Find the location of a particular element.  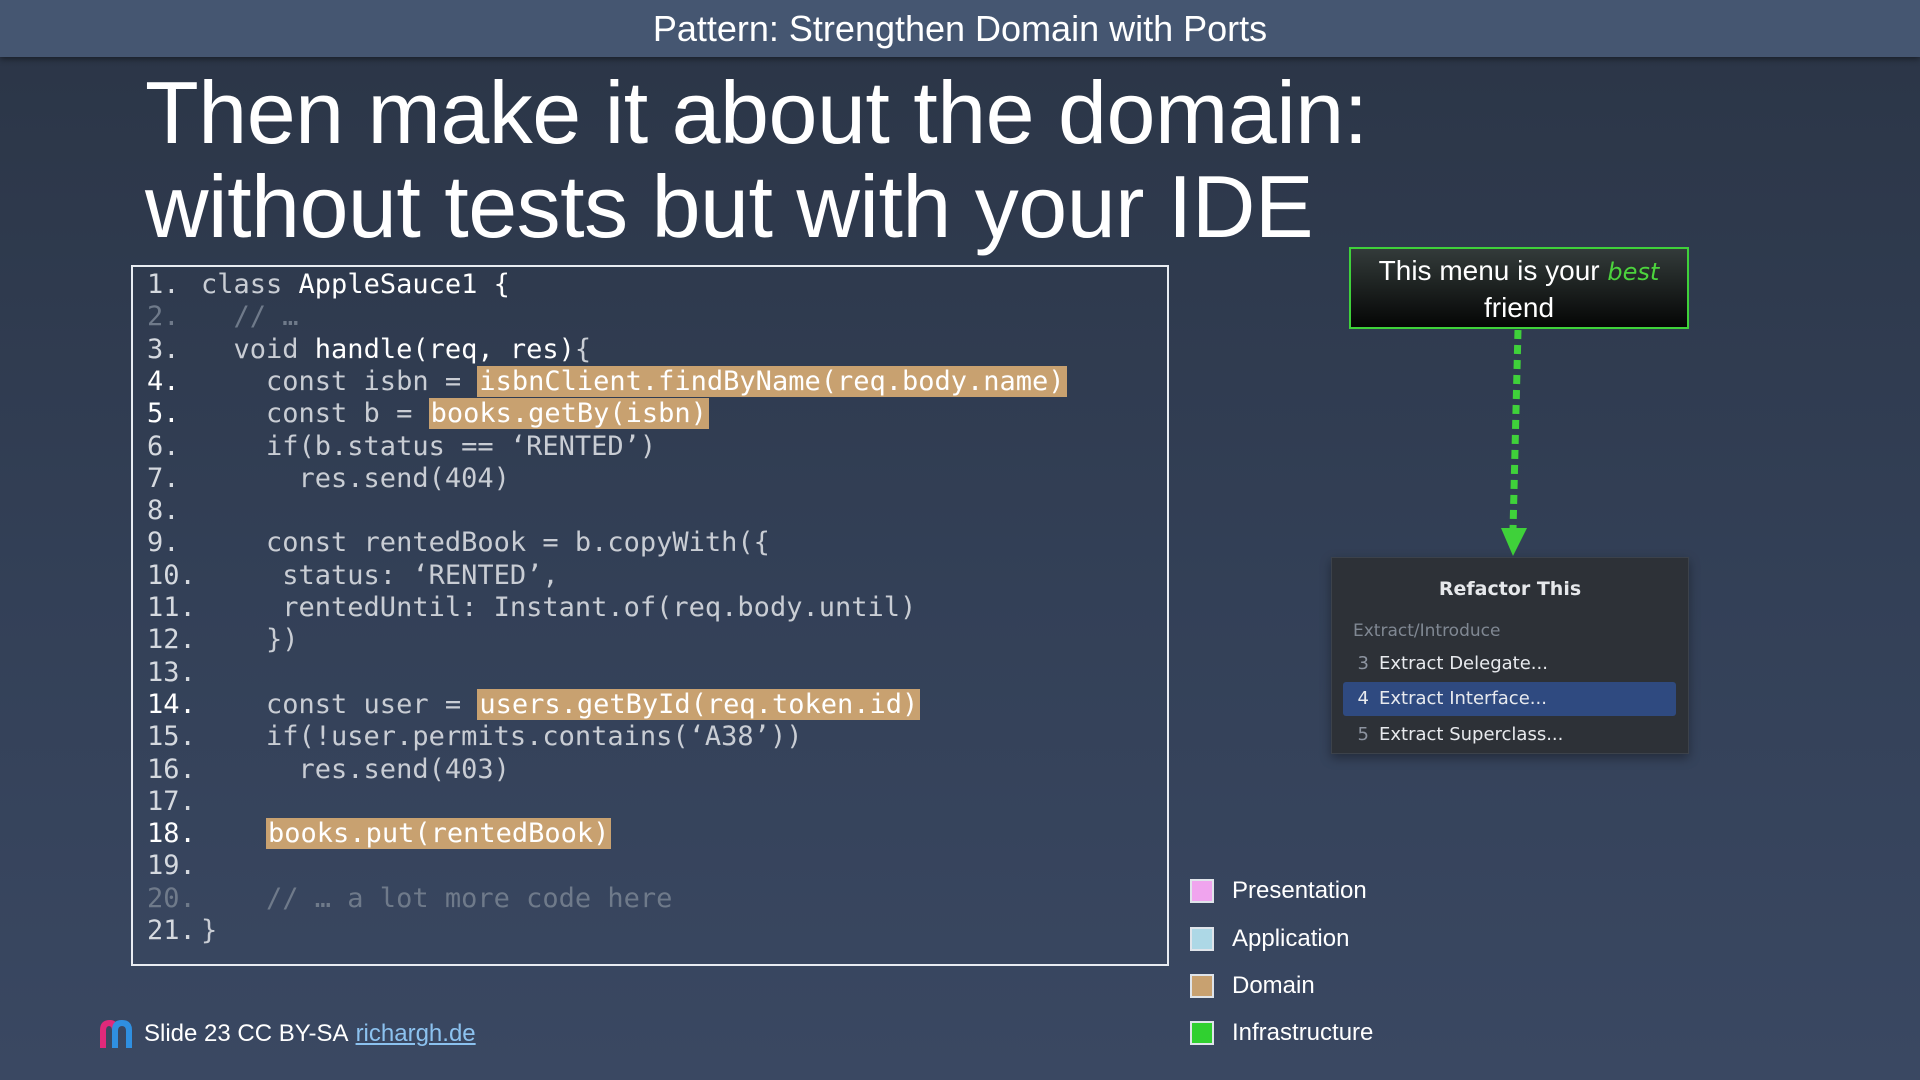

code-line: 15. if(!user.permits.contains(‘A38’)) is located at coordinates (474, 737).